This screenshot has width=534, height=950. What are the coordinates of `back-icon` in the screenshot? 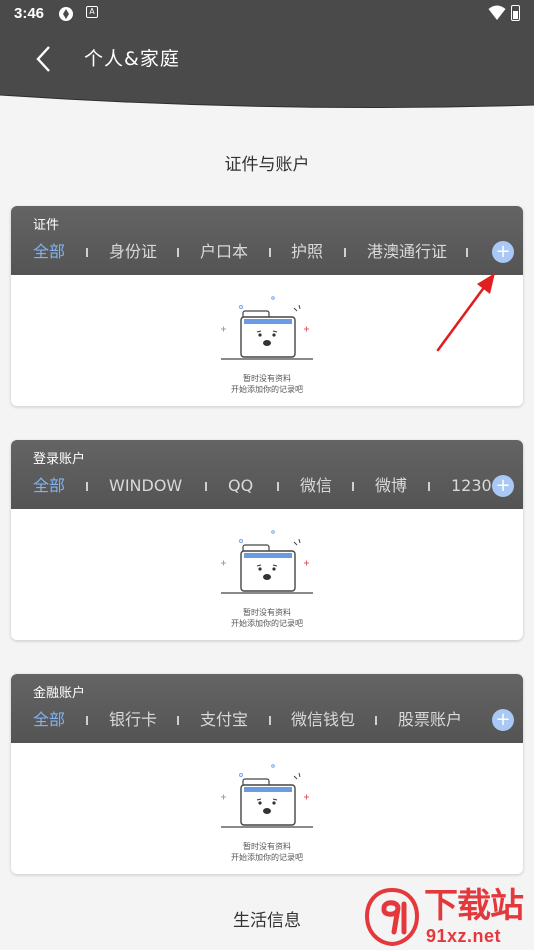 It's located at (45, 59).